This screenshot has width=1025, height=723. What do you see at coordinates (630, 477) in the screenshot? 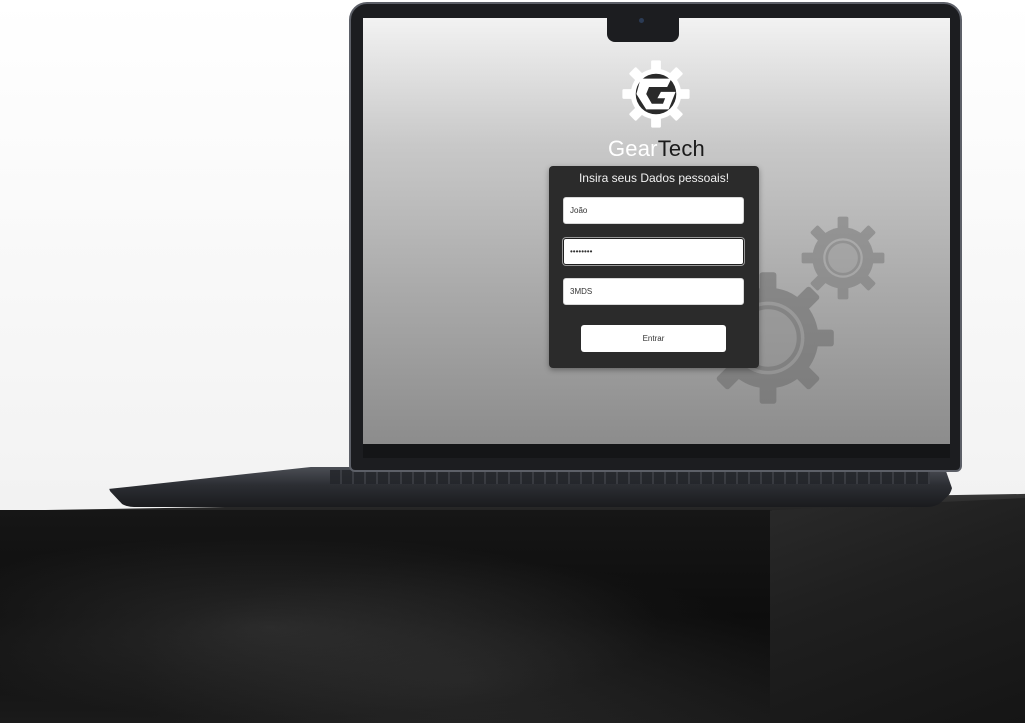
I see `laptop-keyboard` at bounding box center [630, 477].